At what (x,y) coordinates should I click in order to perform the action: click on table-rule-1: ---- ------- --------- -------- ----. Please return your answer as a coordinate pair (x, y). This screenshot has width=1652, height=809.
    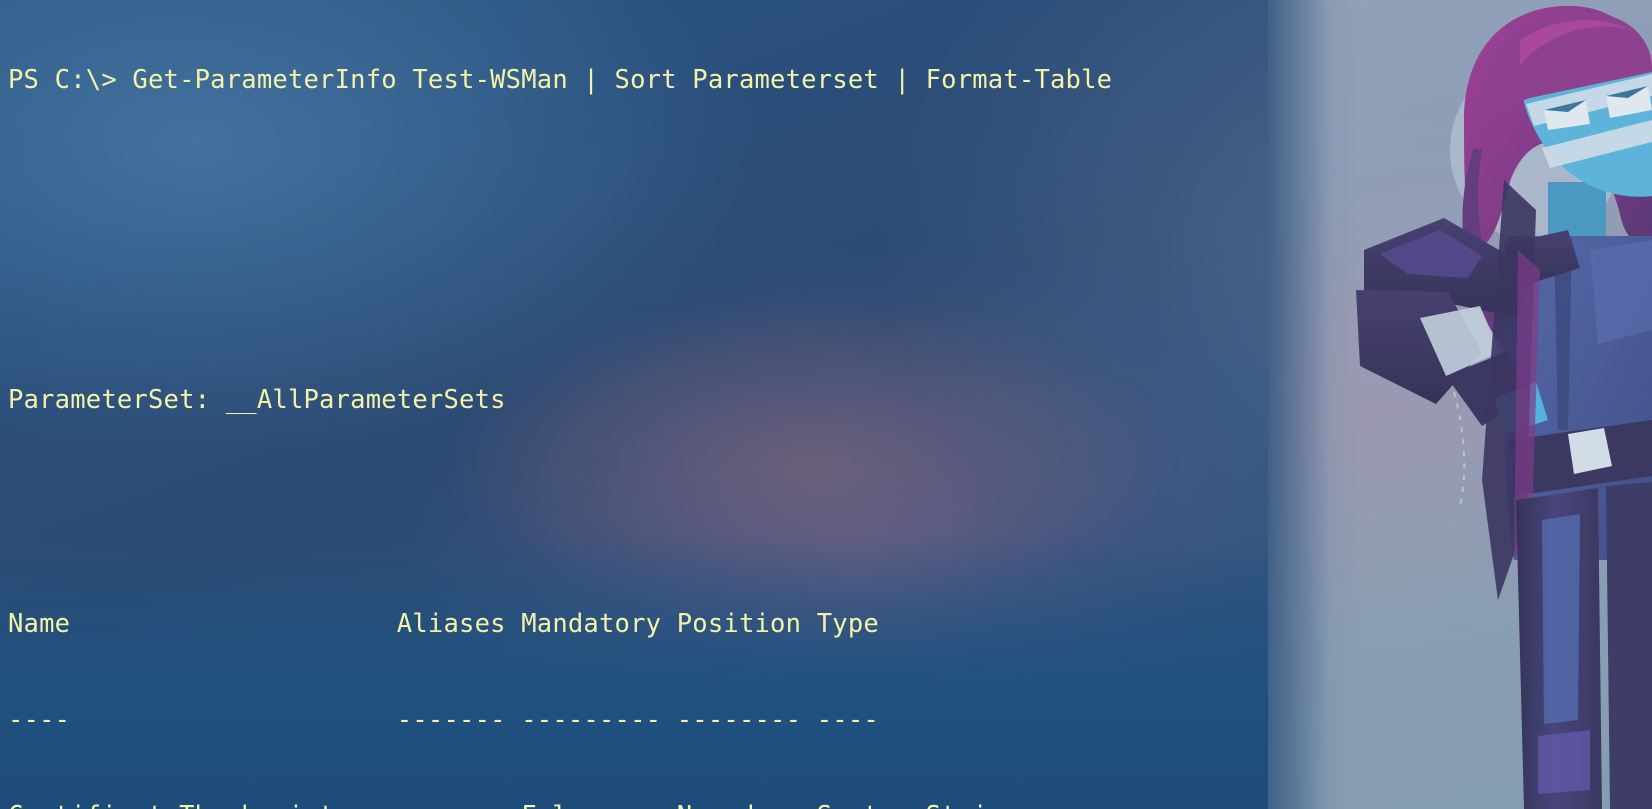
    Looking at the image, I should click on (443, 720).